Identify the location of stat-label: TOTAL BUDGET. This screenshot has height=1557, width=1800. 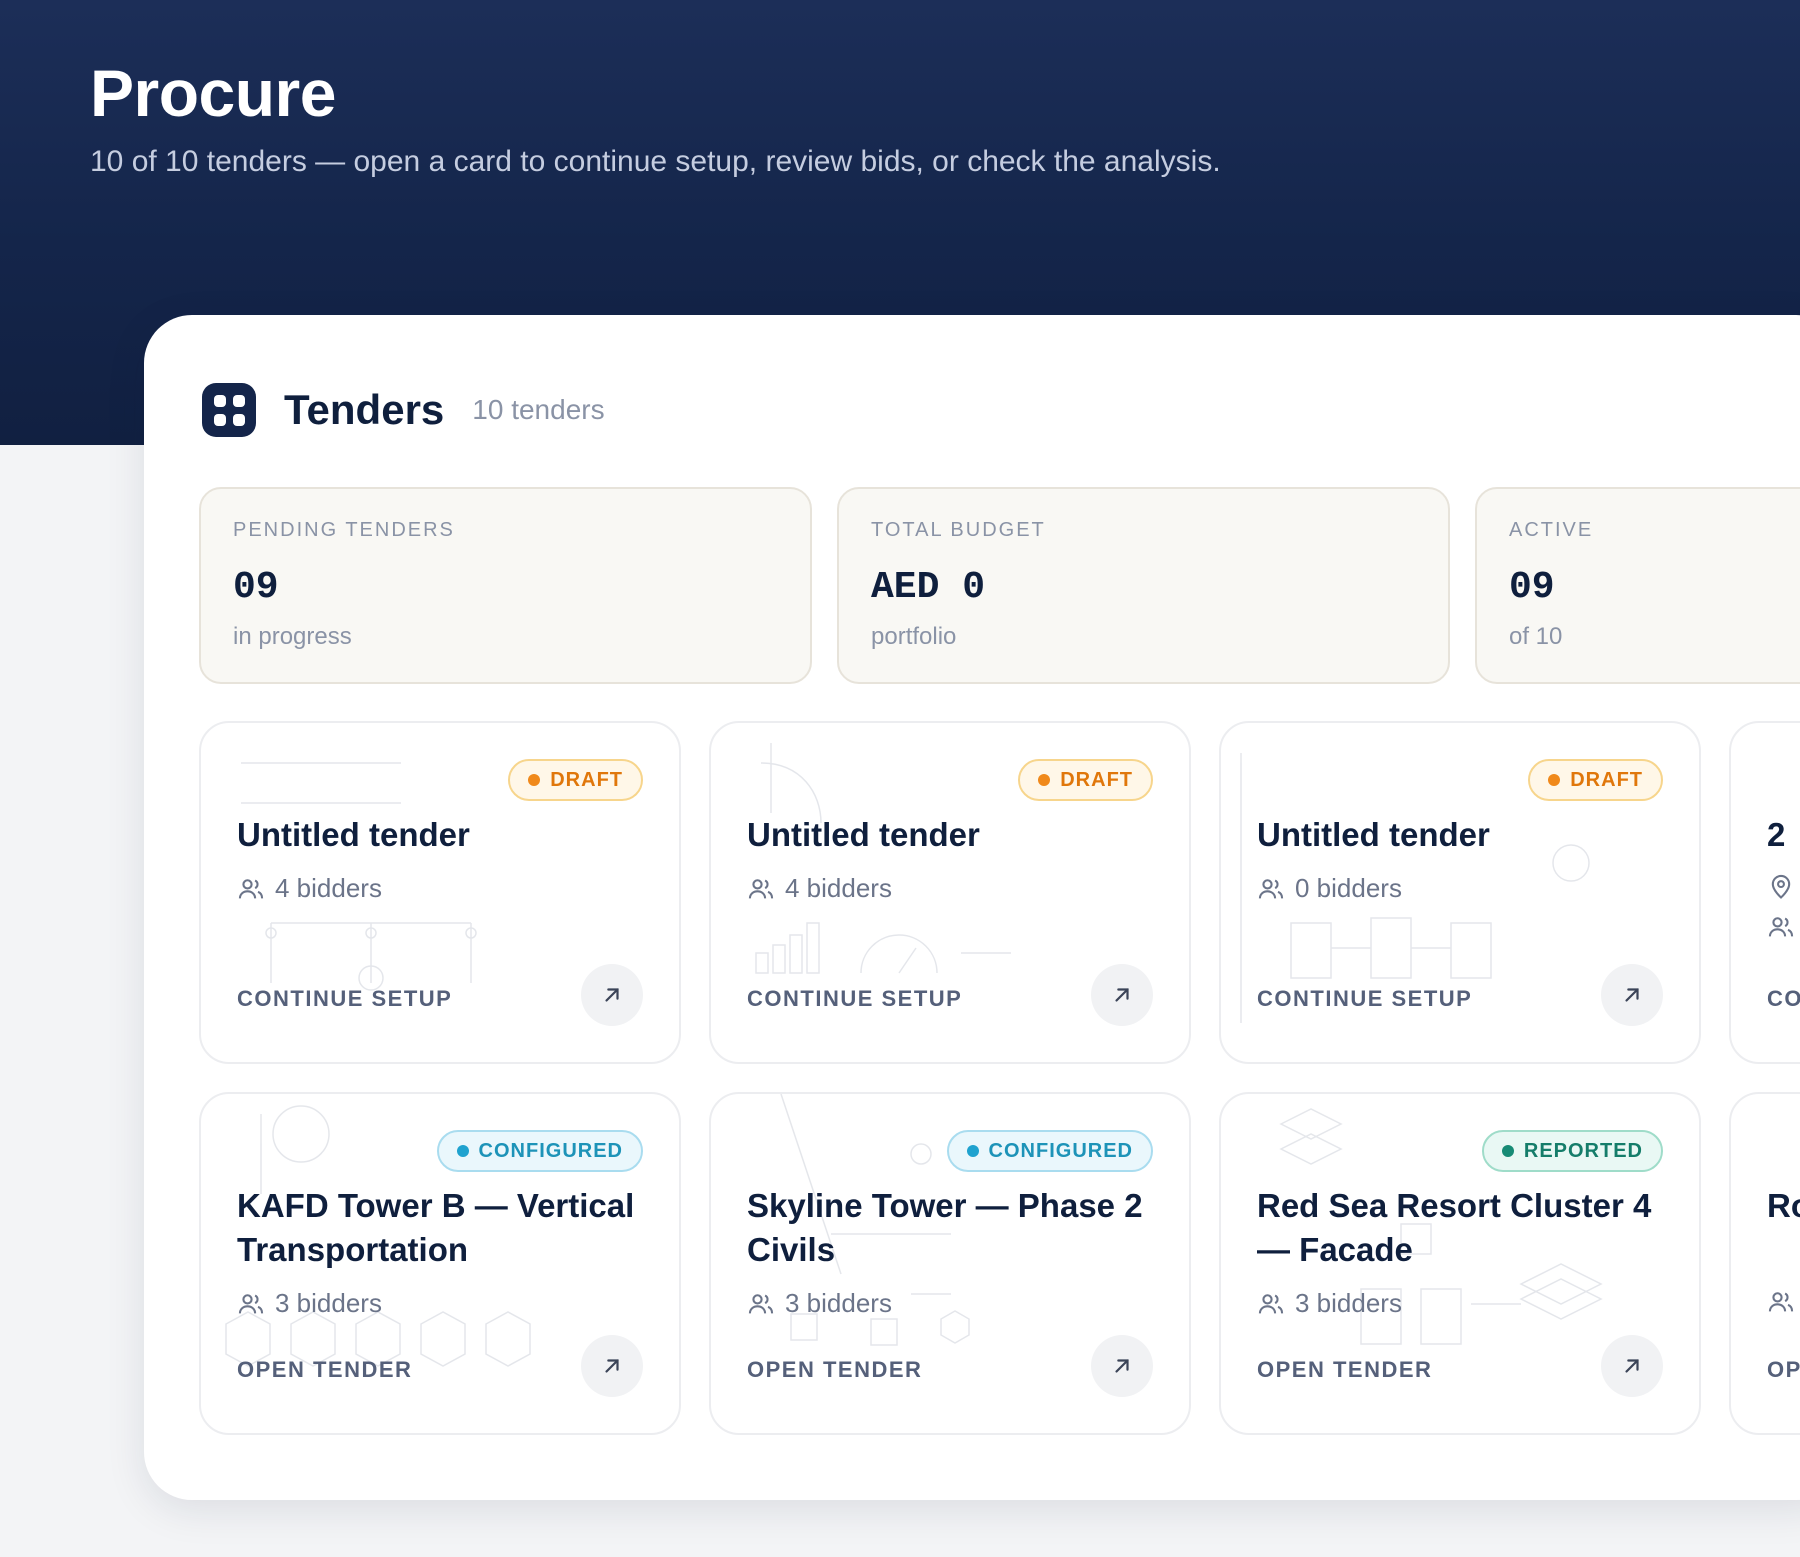
(958, 530).